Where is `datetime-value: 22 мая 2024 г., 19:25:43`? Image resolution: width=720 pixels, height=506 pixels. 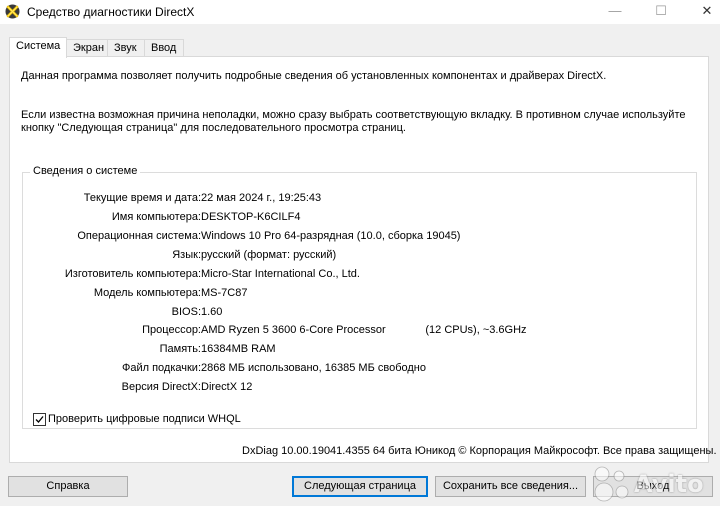
datetime-value: 22 мая 2024 г., 19:25:43 is located at coordinates (261, 198).